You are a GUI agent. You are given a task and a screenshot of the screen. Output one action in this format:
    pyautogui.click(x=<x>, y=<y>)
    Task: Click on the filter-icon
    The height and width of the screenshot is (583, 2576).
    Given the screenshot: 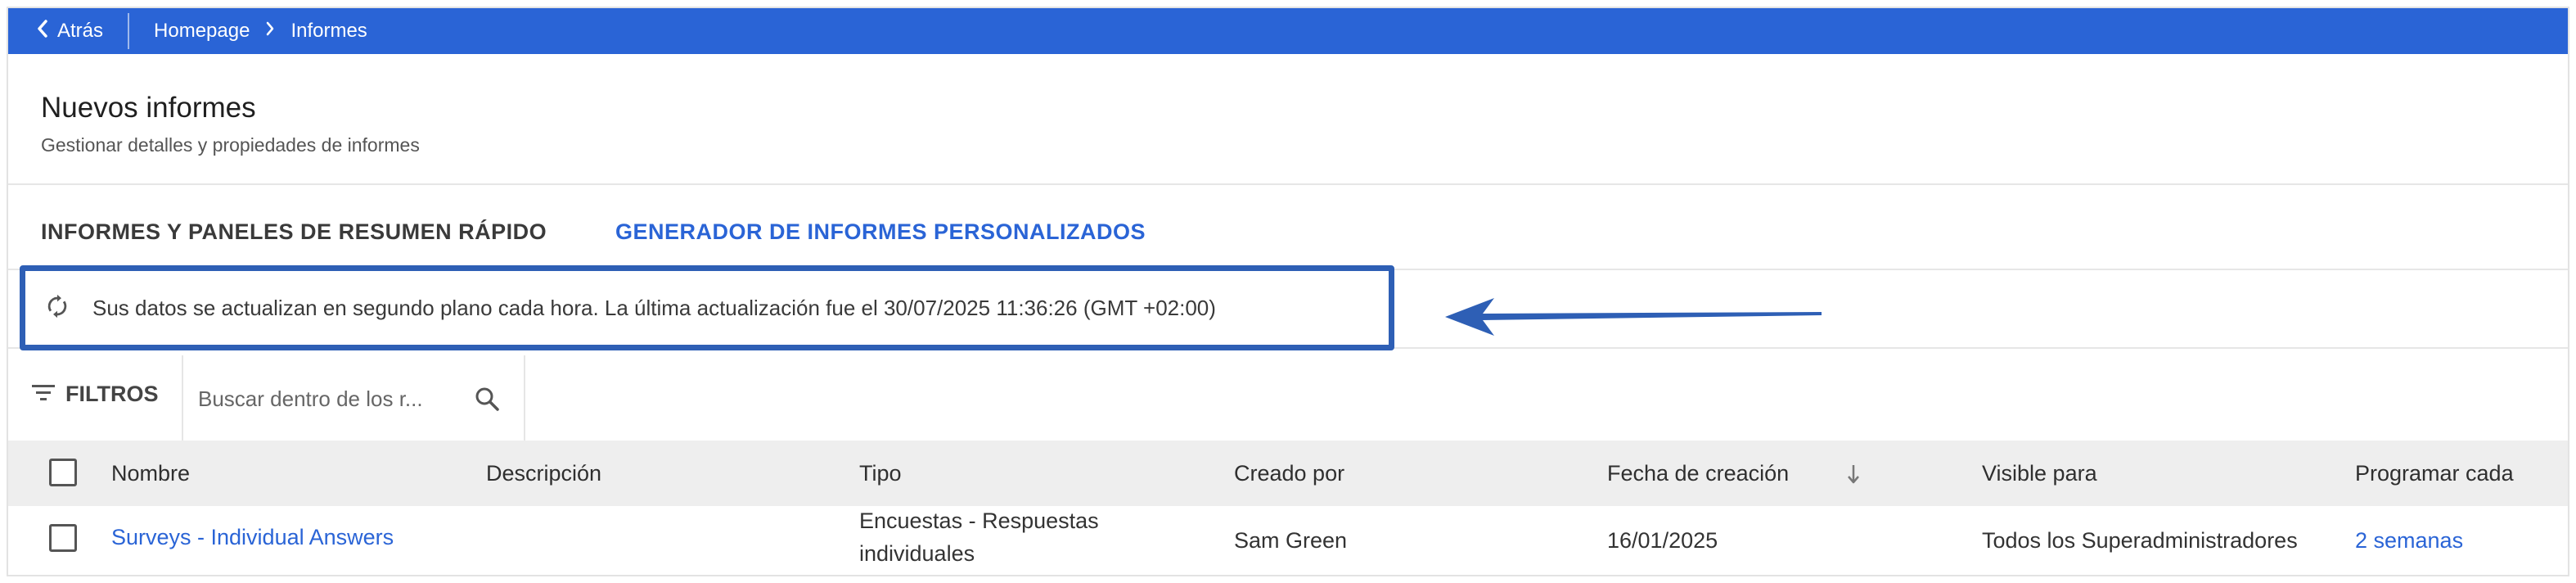 What is the action you would take?
    pyautogui.click(x=43, y=394)
    